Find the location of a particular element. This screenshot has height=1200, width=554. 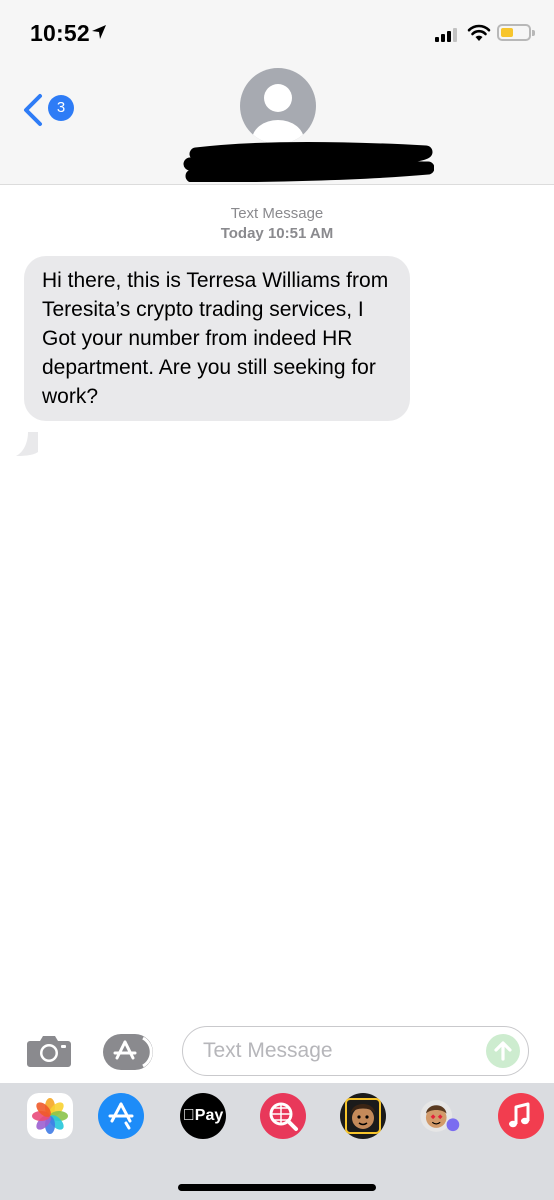

person-silhouette-icon is located at coordinates (278, 114).